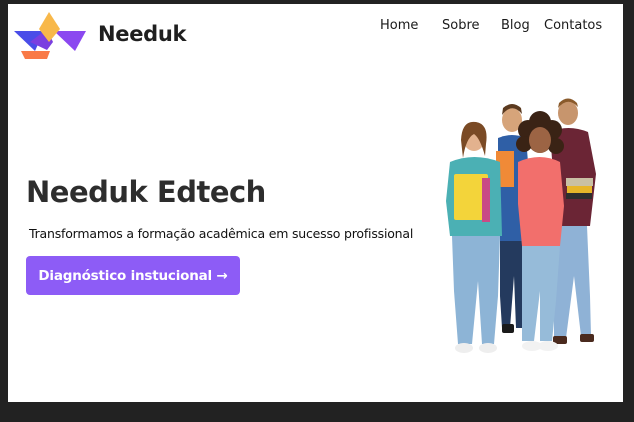 Image resolution: width=634 pixels, height=422 pixels. I want to click on nav-contatos: Contatos, so click(573, 25).